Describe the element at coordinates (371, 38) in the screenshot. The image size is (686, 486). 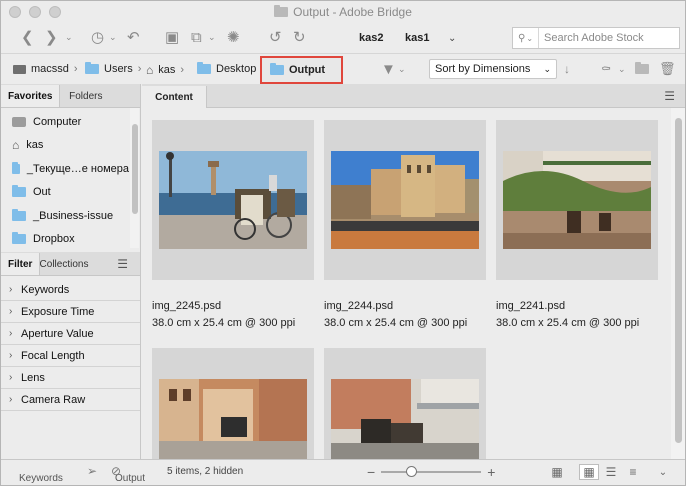
I see `workspace-tab-kas2: kas2` at that location.